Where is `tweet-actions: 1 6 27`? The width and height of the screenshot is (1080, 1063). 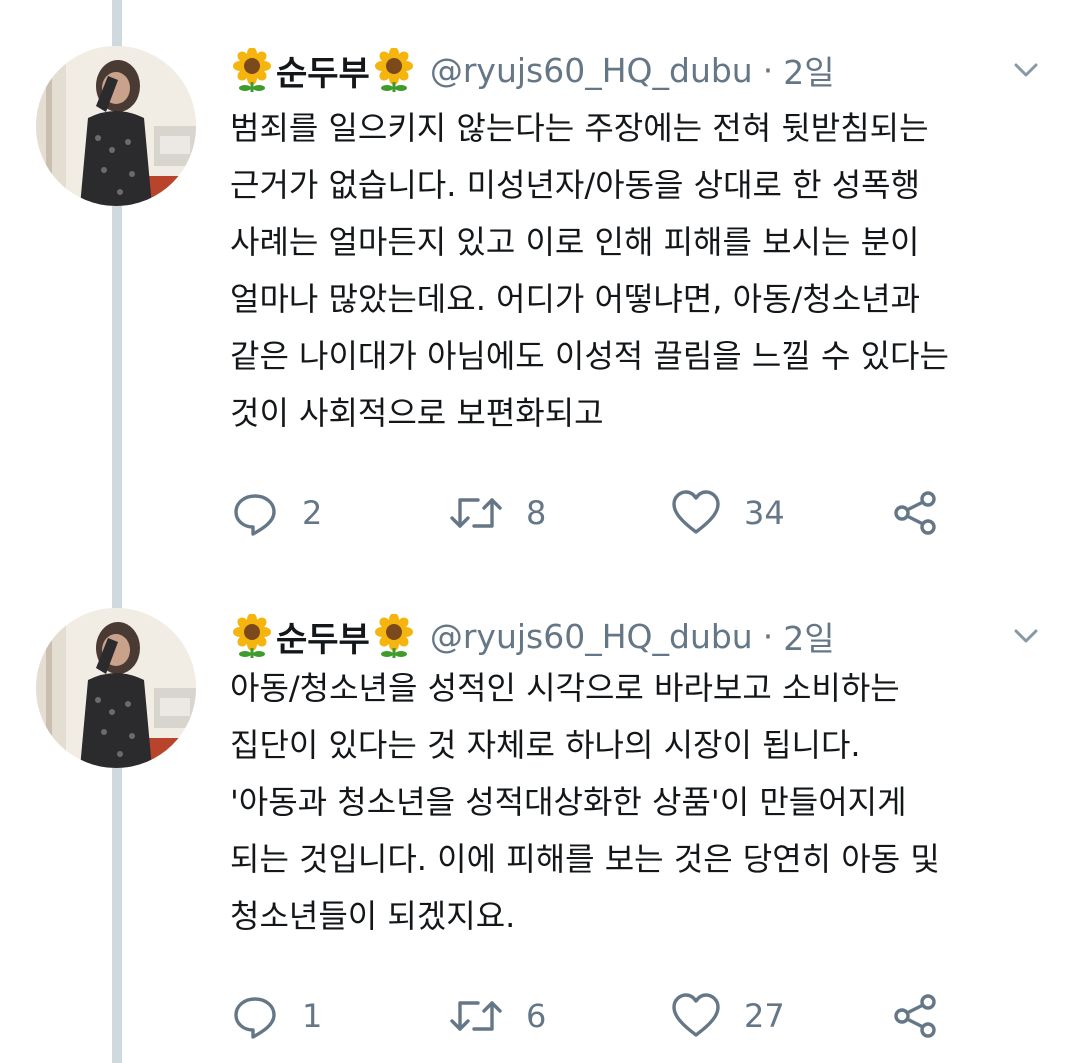 tweet-actions: 1 6 27 is located at coordinates (590, 1016).